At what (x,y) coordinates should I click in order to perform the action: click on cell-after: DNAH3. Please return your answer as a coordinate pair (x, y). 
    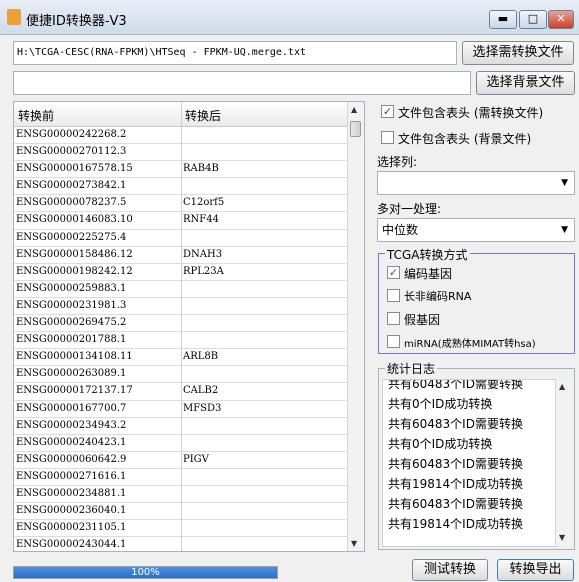
    Looking at the image, I should click on (203, 254).